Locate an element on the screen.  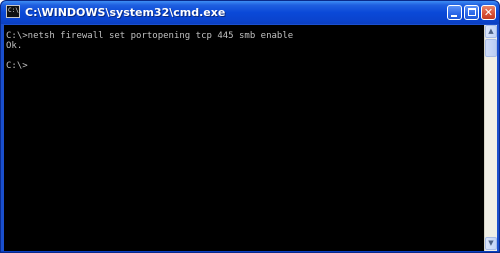
title-bar: C:\ C:\WINDOWS\system32\cmd.exe ✕ is located at coordinates (250, 12).